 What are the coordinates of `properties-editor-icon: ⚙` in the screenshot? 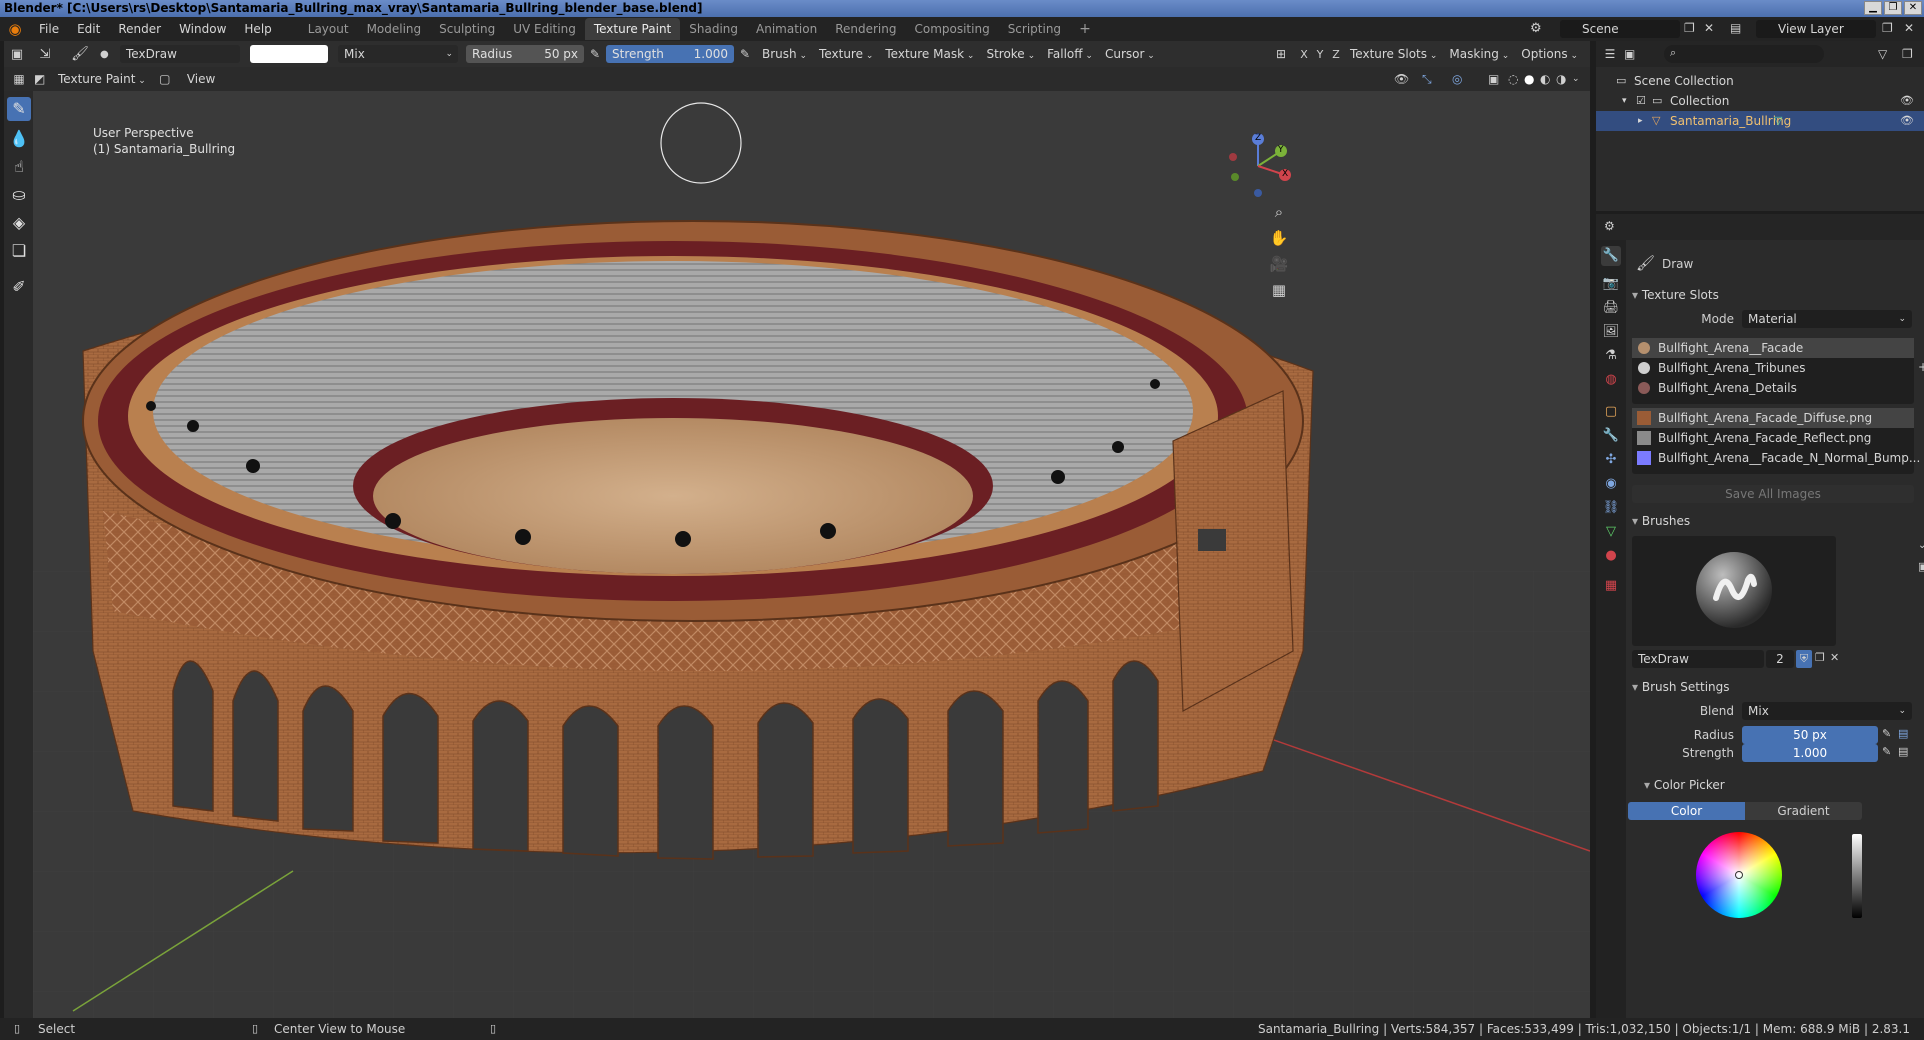 It's located at (1609, 226).